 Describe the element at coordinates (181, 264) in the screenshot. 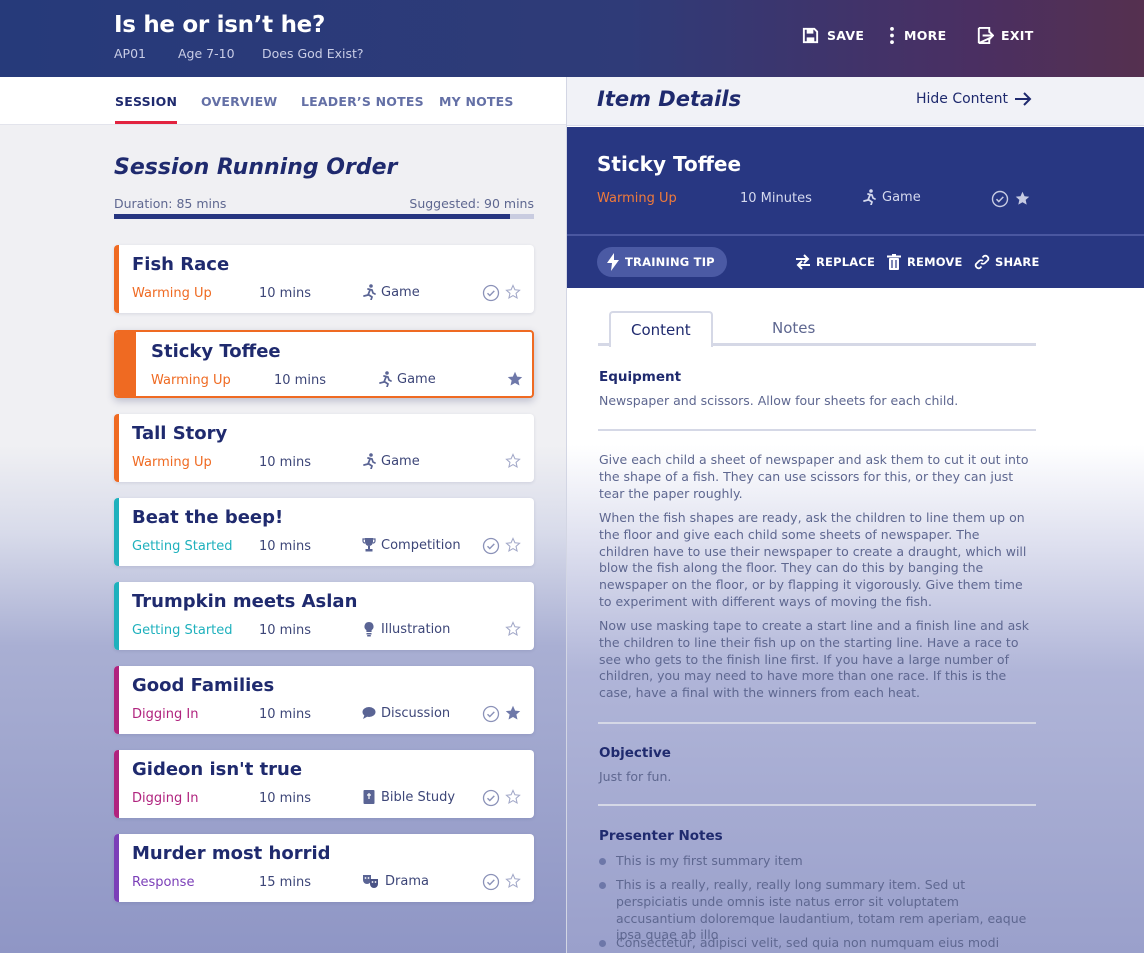

I see `item-name: Fish Race` at that location.